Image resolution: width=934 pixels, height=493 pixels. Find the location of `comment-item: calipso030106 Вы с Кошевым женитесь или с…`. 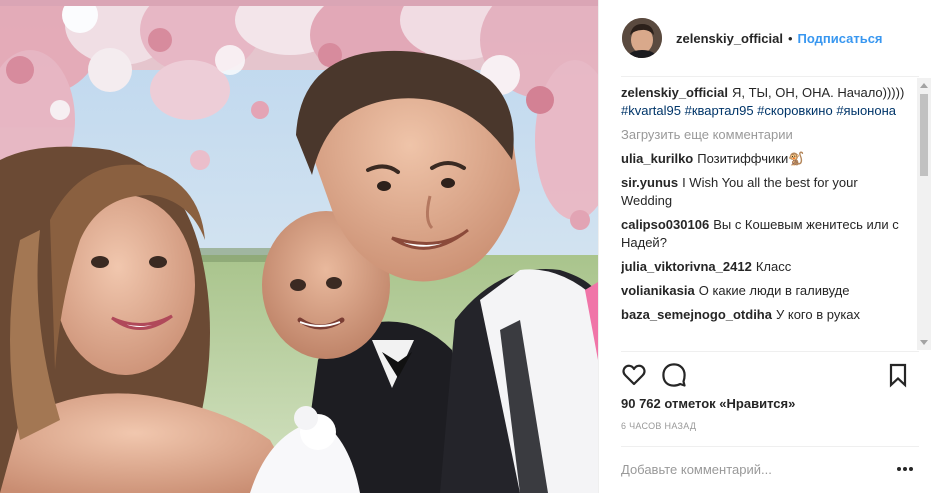

comment-item: calipso030106 Вы с Кошевым женитесь или с… is located at coordinates (766, 234).